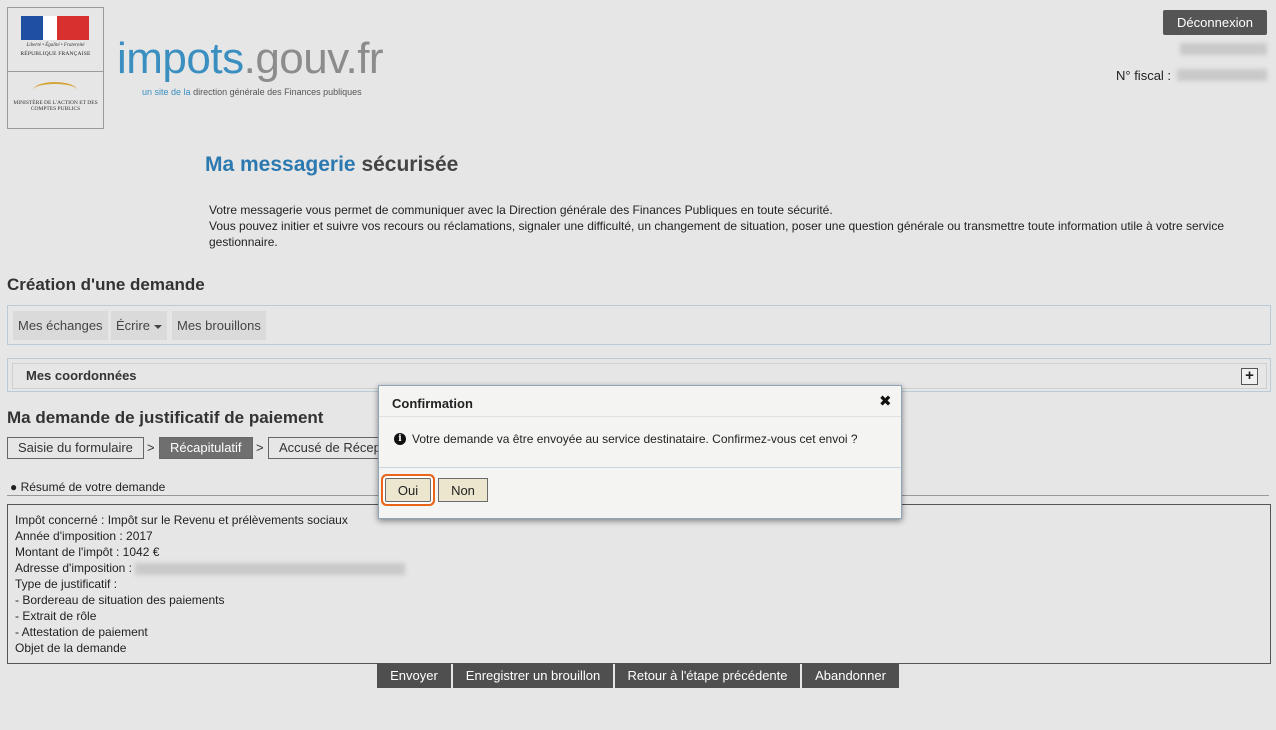 This screenshot has width=1276, height=730. Describe the element at coordinates (55, 28) in the screenshot. I see `flag-icon` at that location.